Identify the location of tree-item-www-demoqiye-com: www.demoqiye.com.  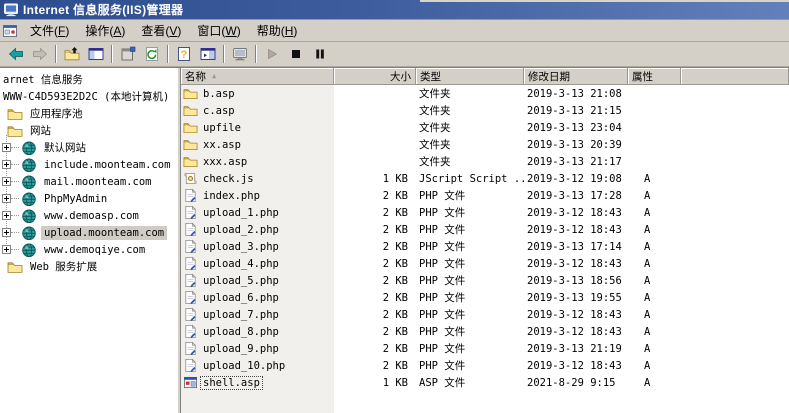
(88, 249).